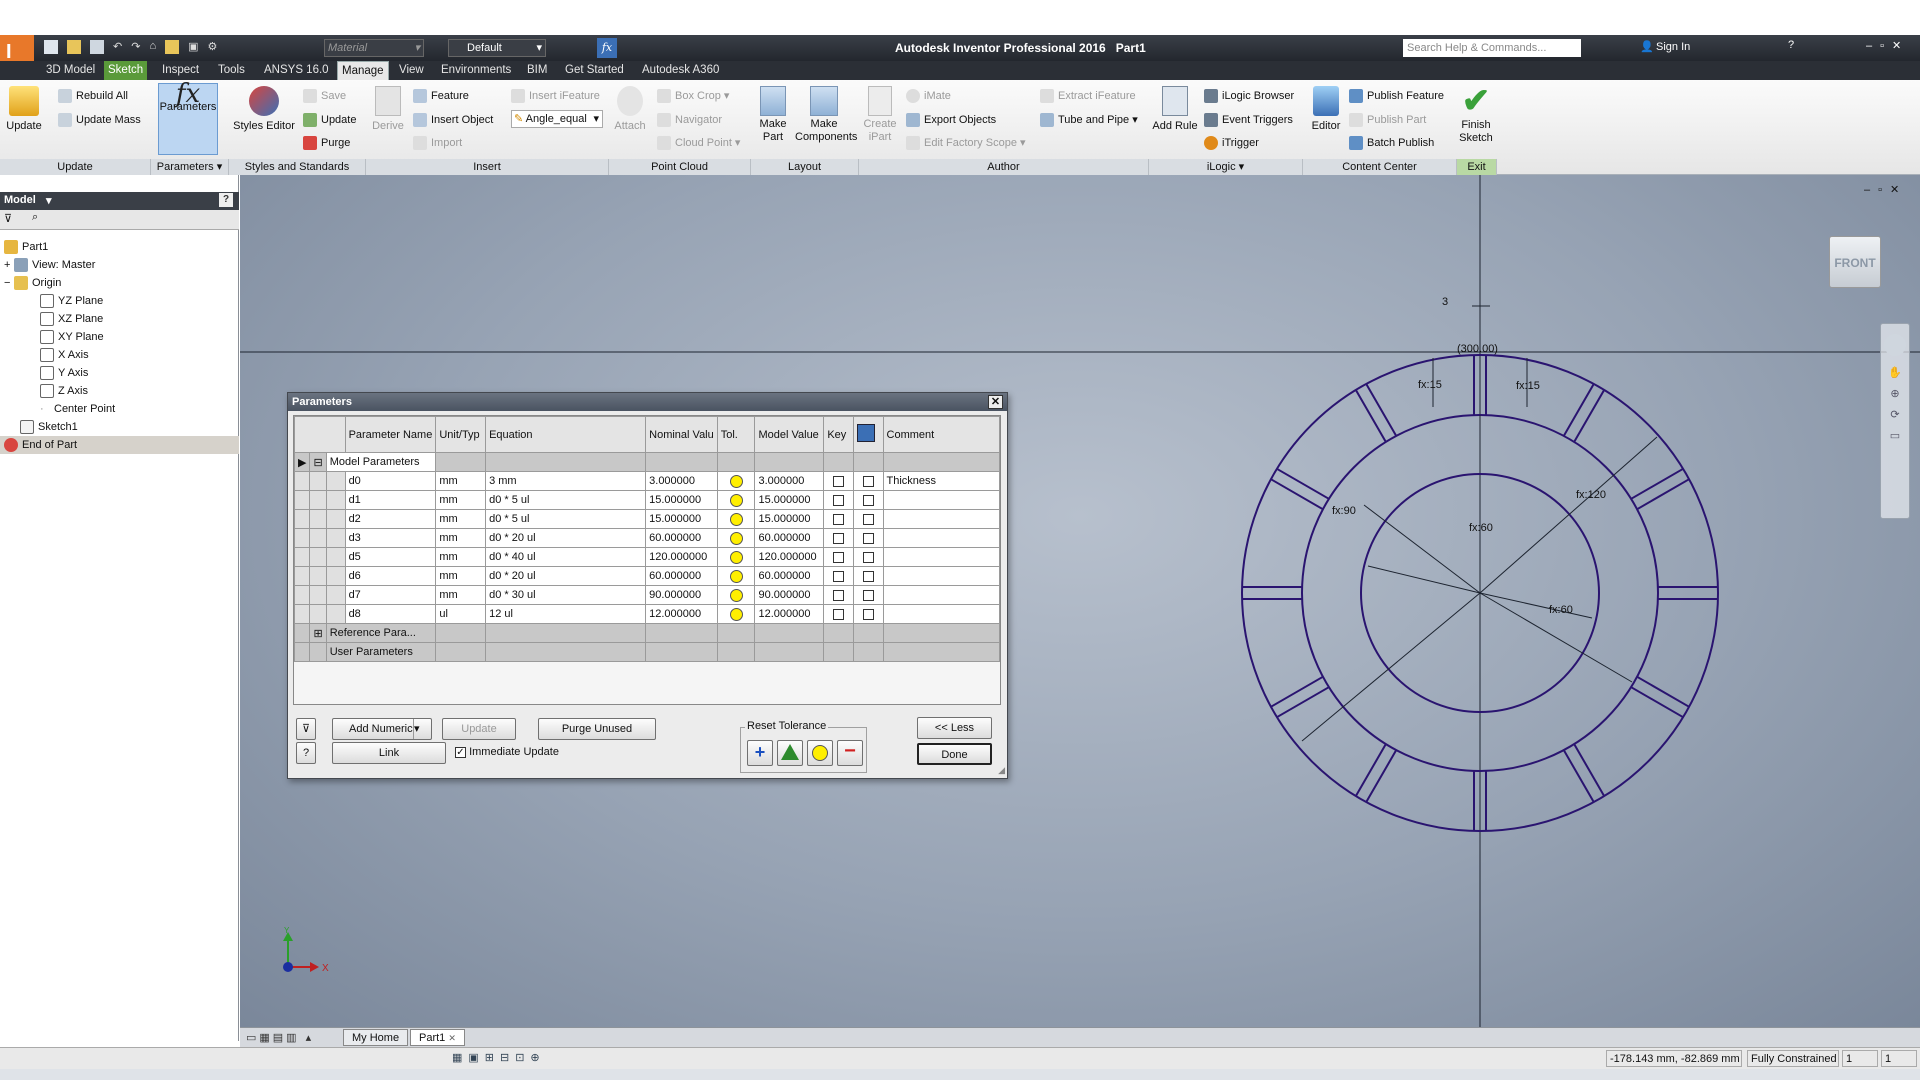 The height and width of the screenshot is (1080, 1920). Describe the element at coordinates (437, 143) in the screenshot. I see `import-button: Import` at that location.